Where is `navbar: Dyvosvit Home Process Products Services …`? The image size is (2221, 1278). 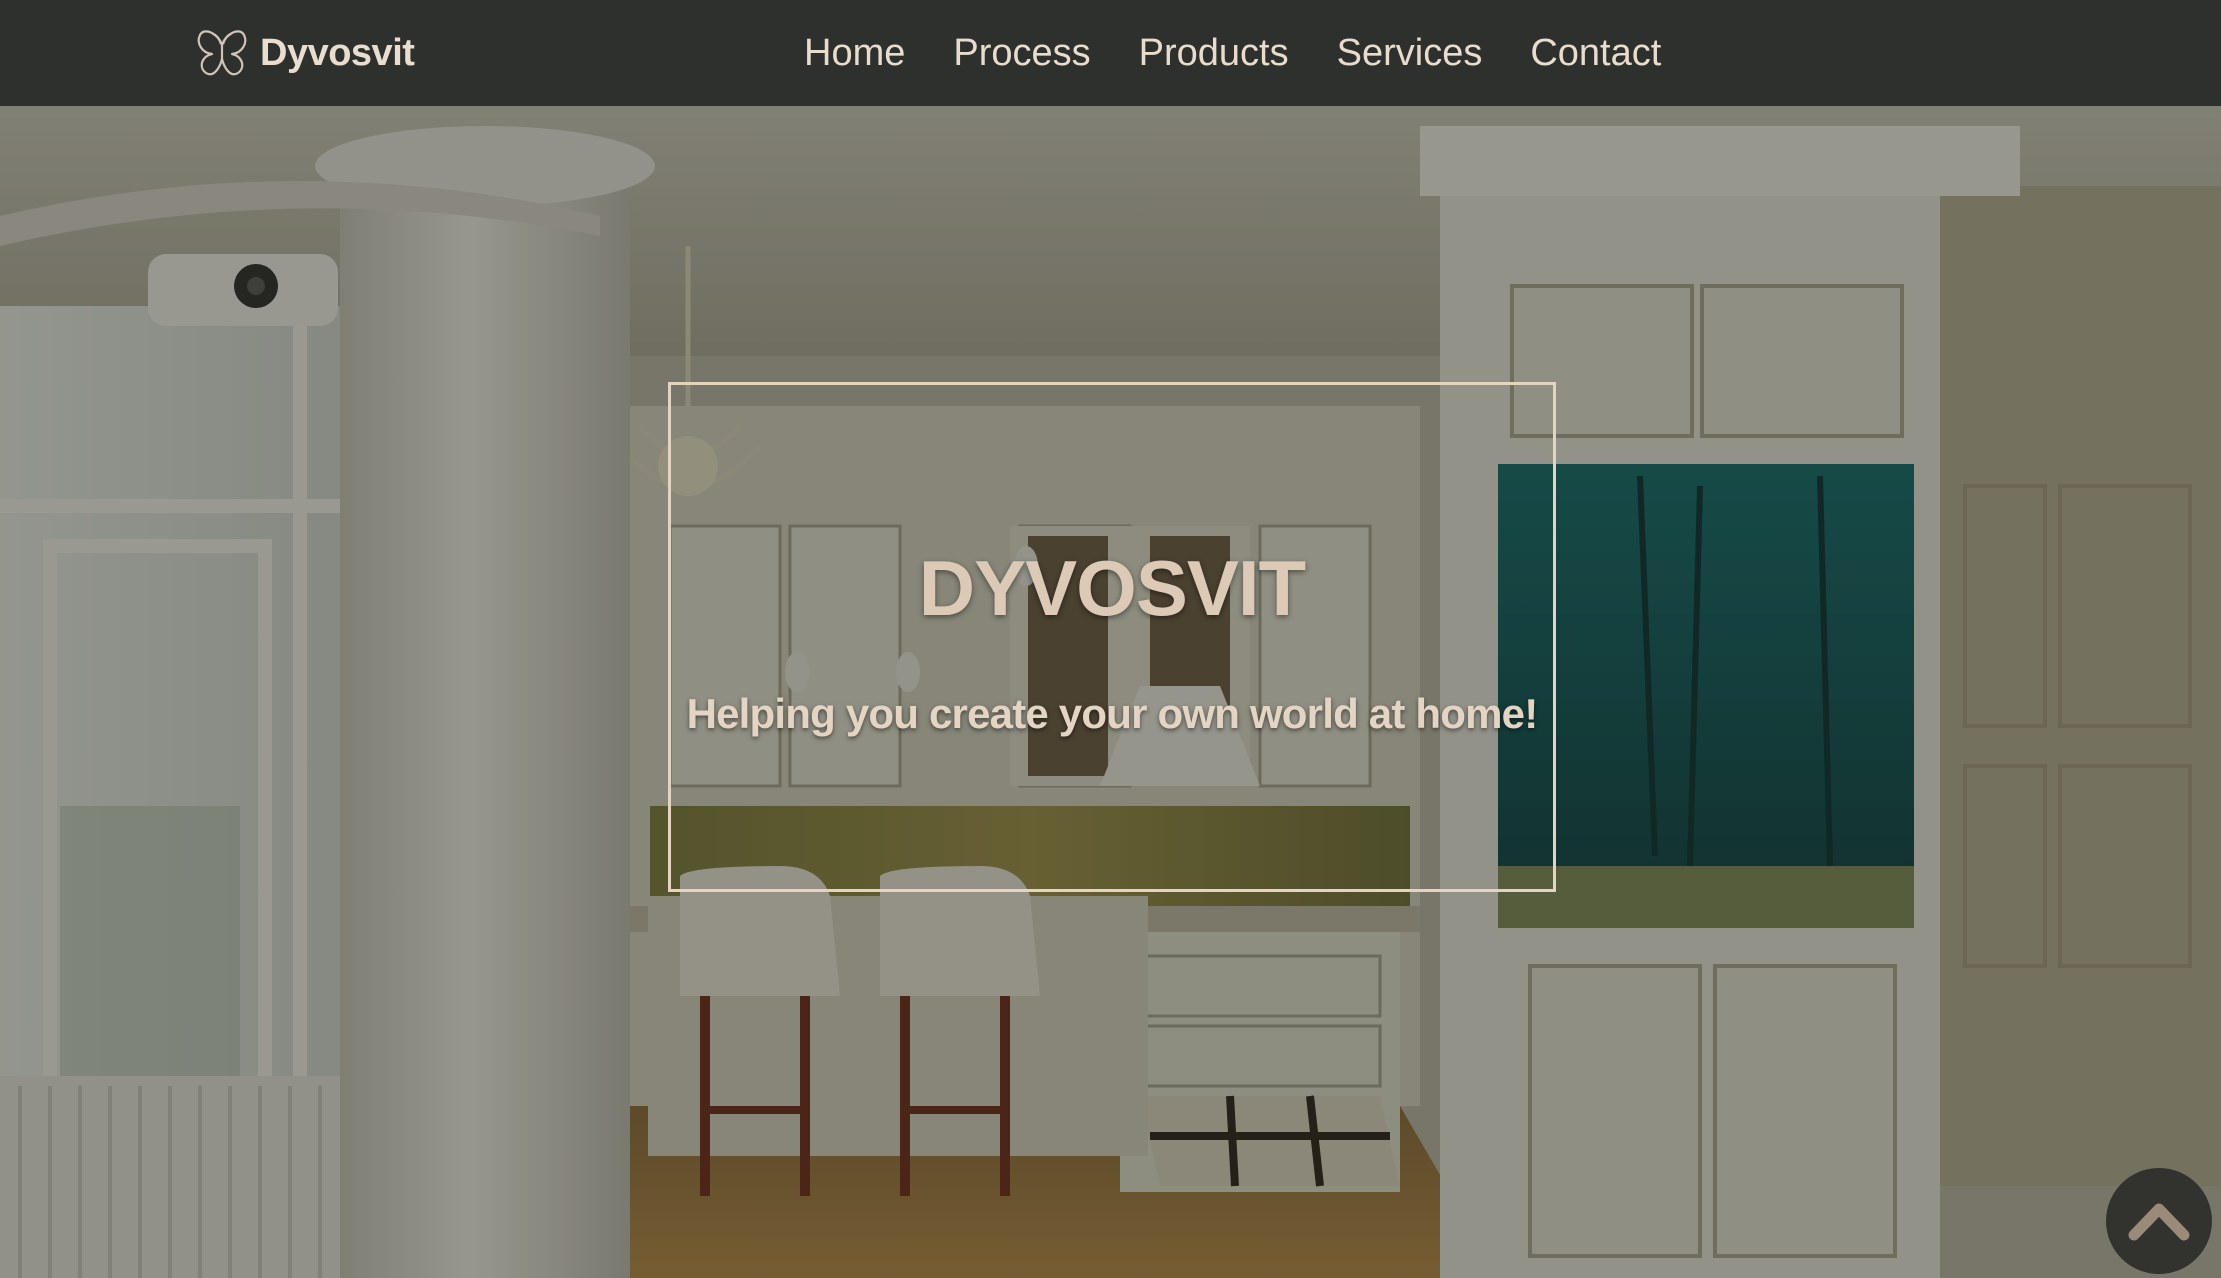
navbar: Dyvosvit Home Process Products Services … is located at coordinates (1110, 53).